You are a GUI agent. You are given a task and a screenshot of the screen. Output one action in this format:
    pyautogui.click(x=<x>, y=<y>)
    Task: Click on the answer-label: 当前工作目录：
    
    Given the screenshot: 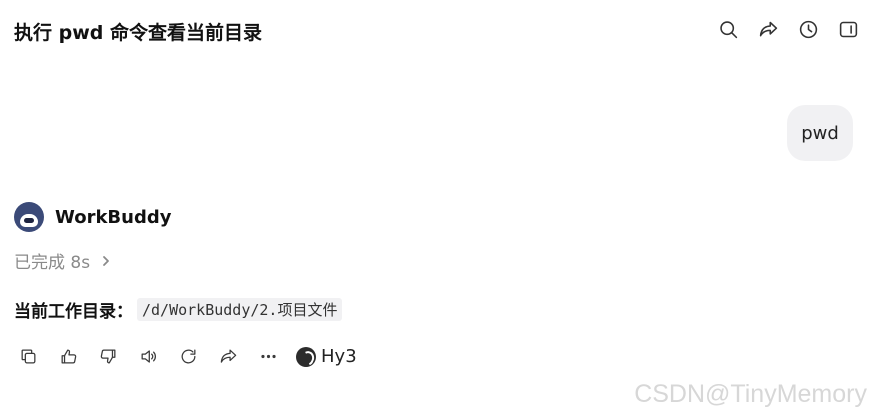 What is the action you would take?
    pyautogui.click(x=73, y=312)
    